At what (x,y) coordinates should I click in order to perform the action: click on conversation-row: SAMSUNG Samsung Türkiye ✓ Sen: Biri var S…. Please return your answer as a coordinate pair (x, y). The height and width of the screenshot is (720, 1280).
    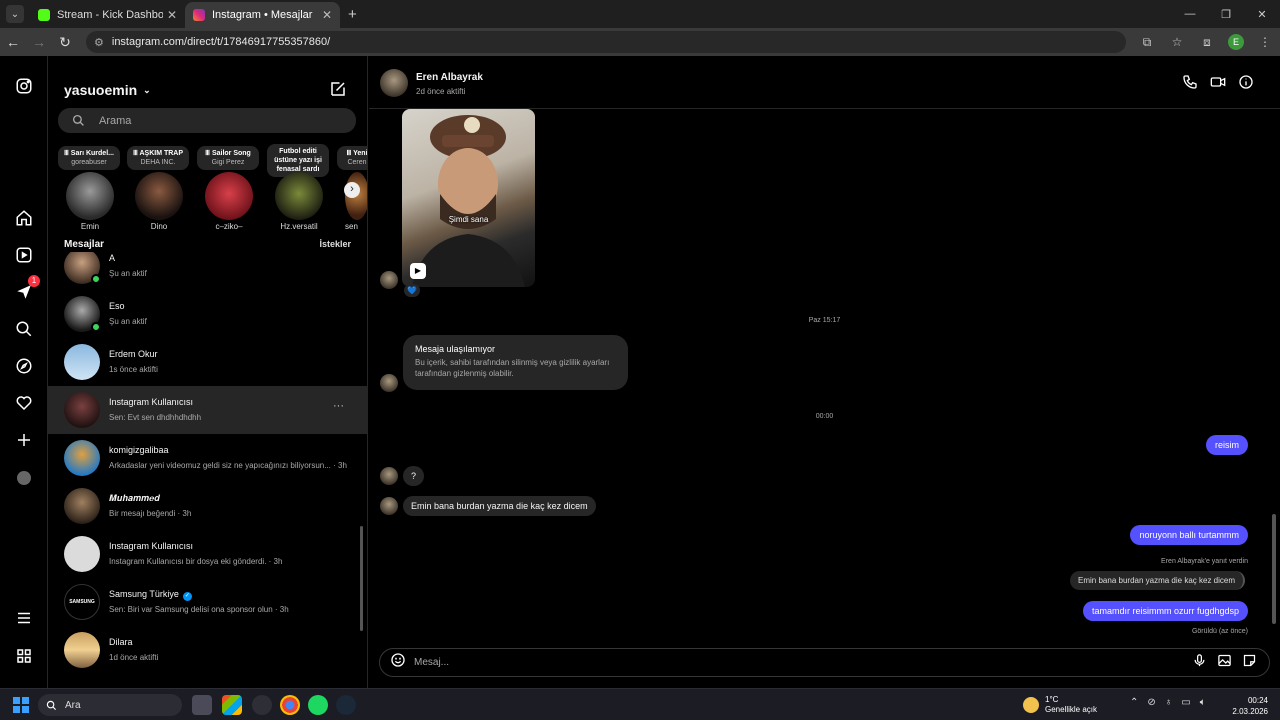
    Looking at the image, I should click on (207, 602).